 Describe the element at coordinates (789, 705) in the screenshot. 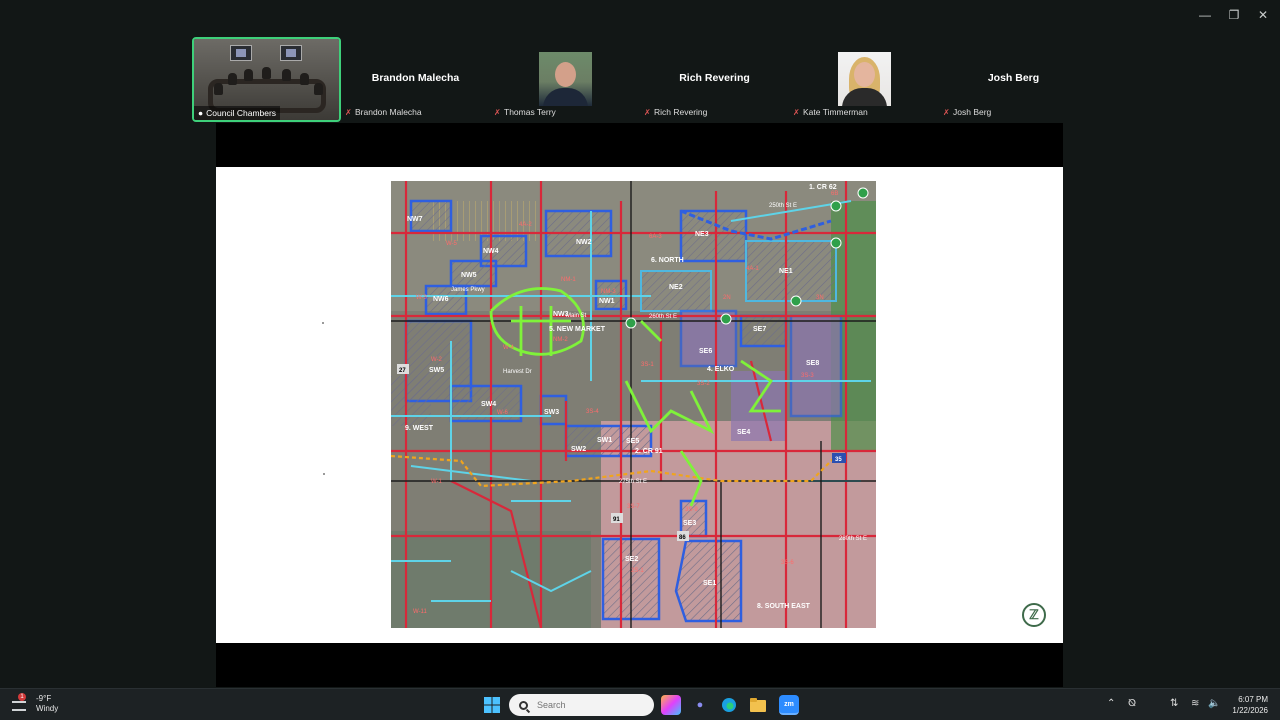

I see `zoom-app-icon: zm` at that location.